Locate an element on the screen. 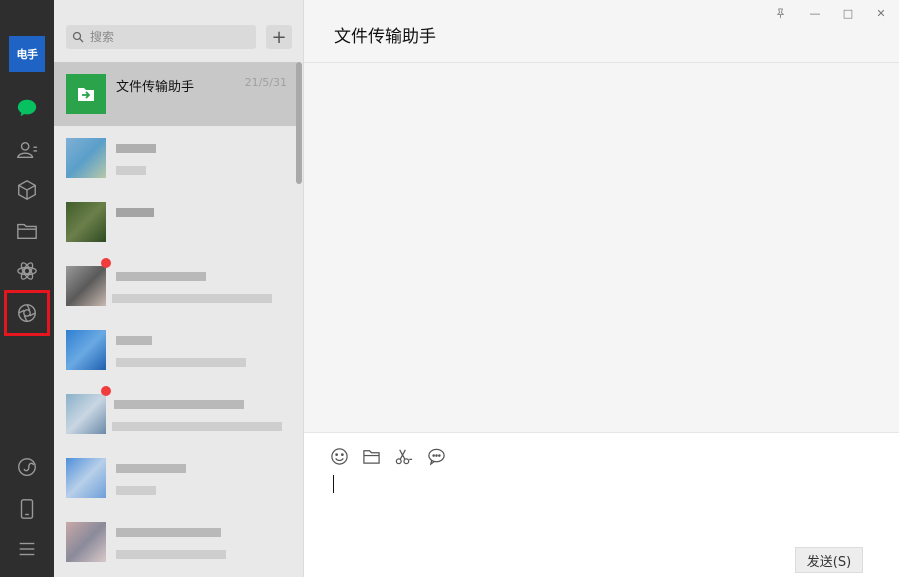  chat-nav-button is located at coordinates (27, 108).